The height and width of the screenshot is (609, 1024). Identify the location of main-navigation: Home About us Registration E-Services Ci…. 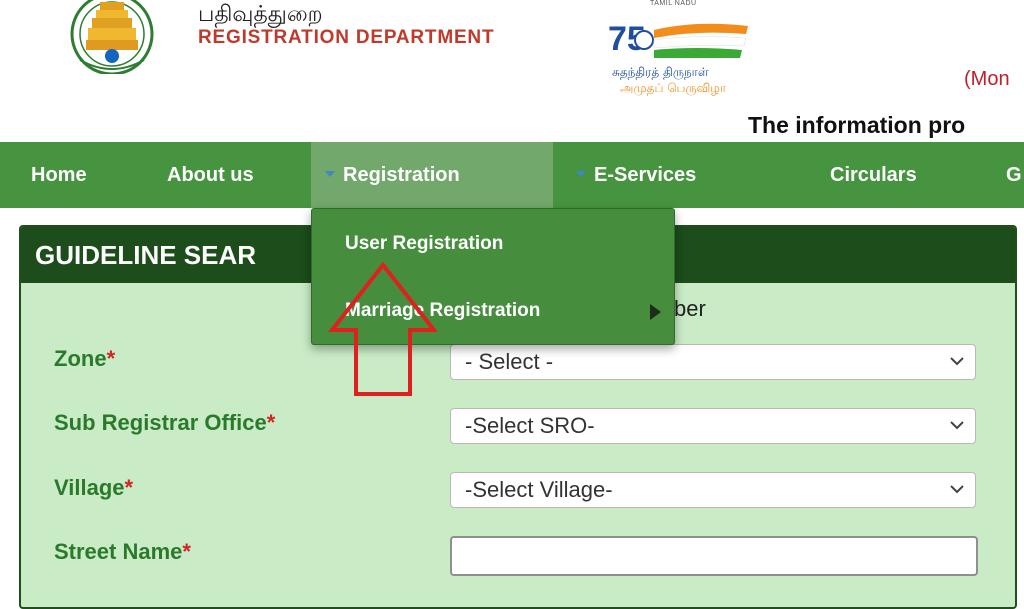
(512, 175).